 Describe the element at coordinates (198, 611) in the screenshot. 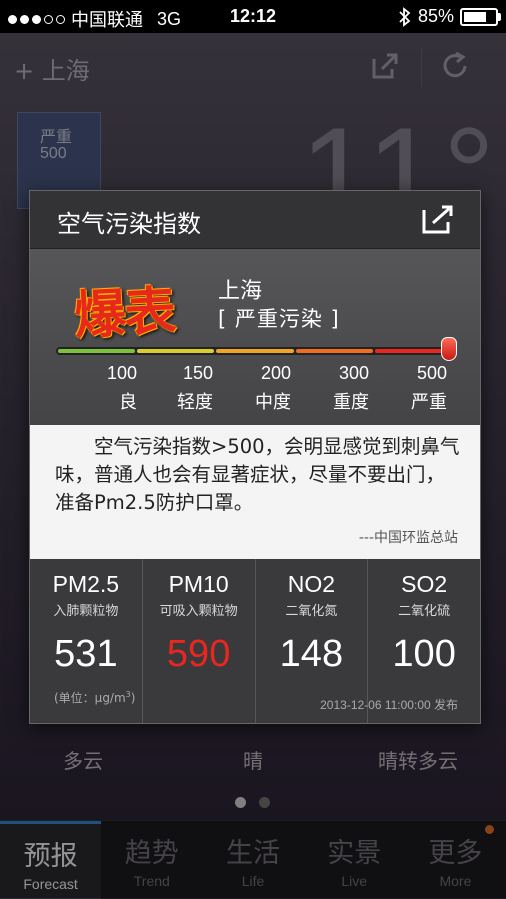

I see `pollutant-name: 可吸入颗粒物` at that location.